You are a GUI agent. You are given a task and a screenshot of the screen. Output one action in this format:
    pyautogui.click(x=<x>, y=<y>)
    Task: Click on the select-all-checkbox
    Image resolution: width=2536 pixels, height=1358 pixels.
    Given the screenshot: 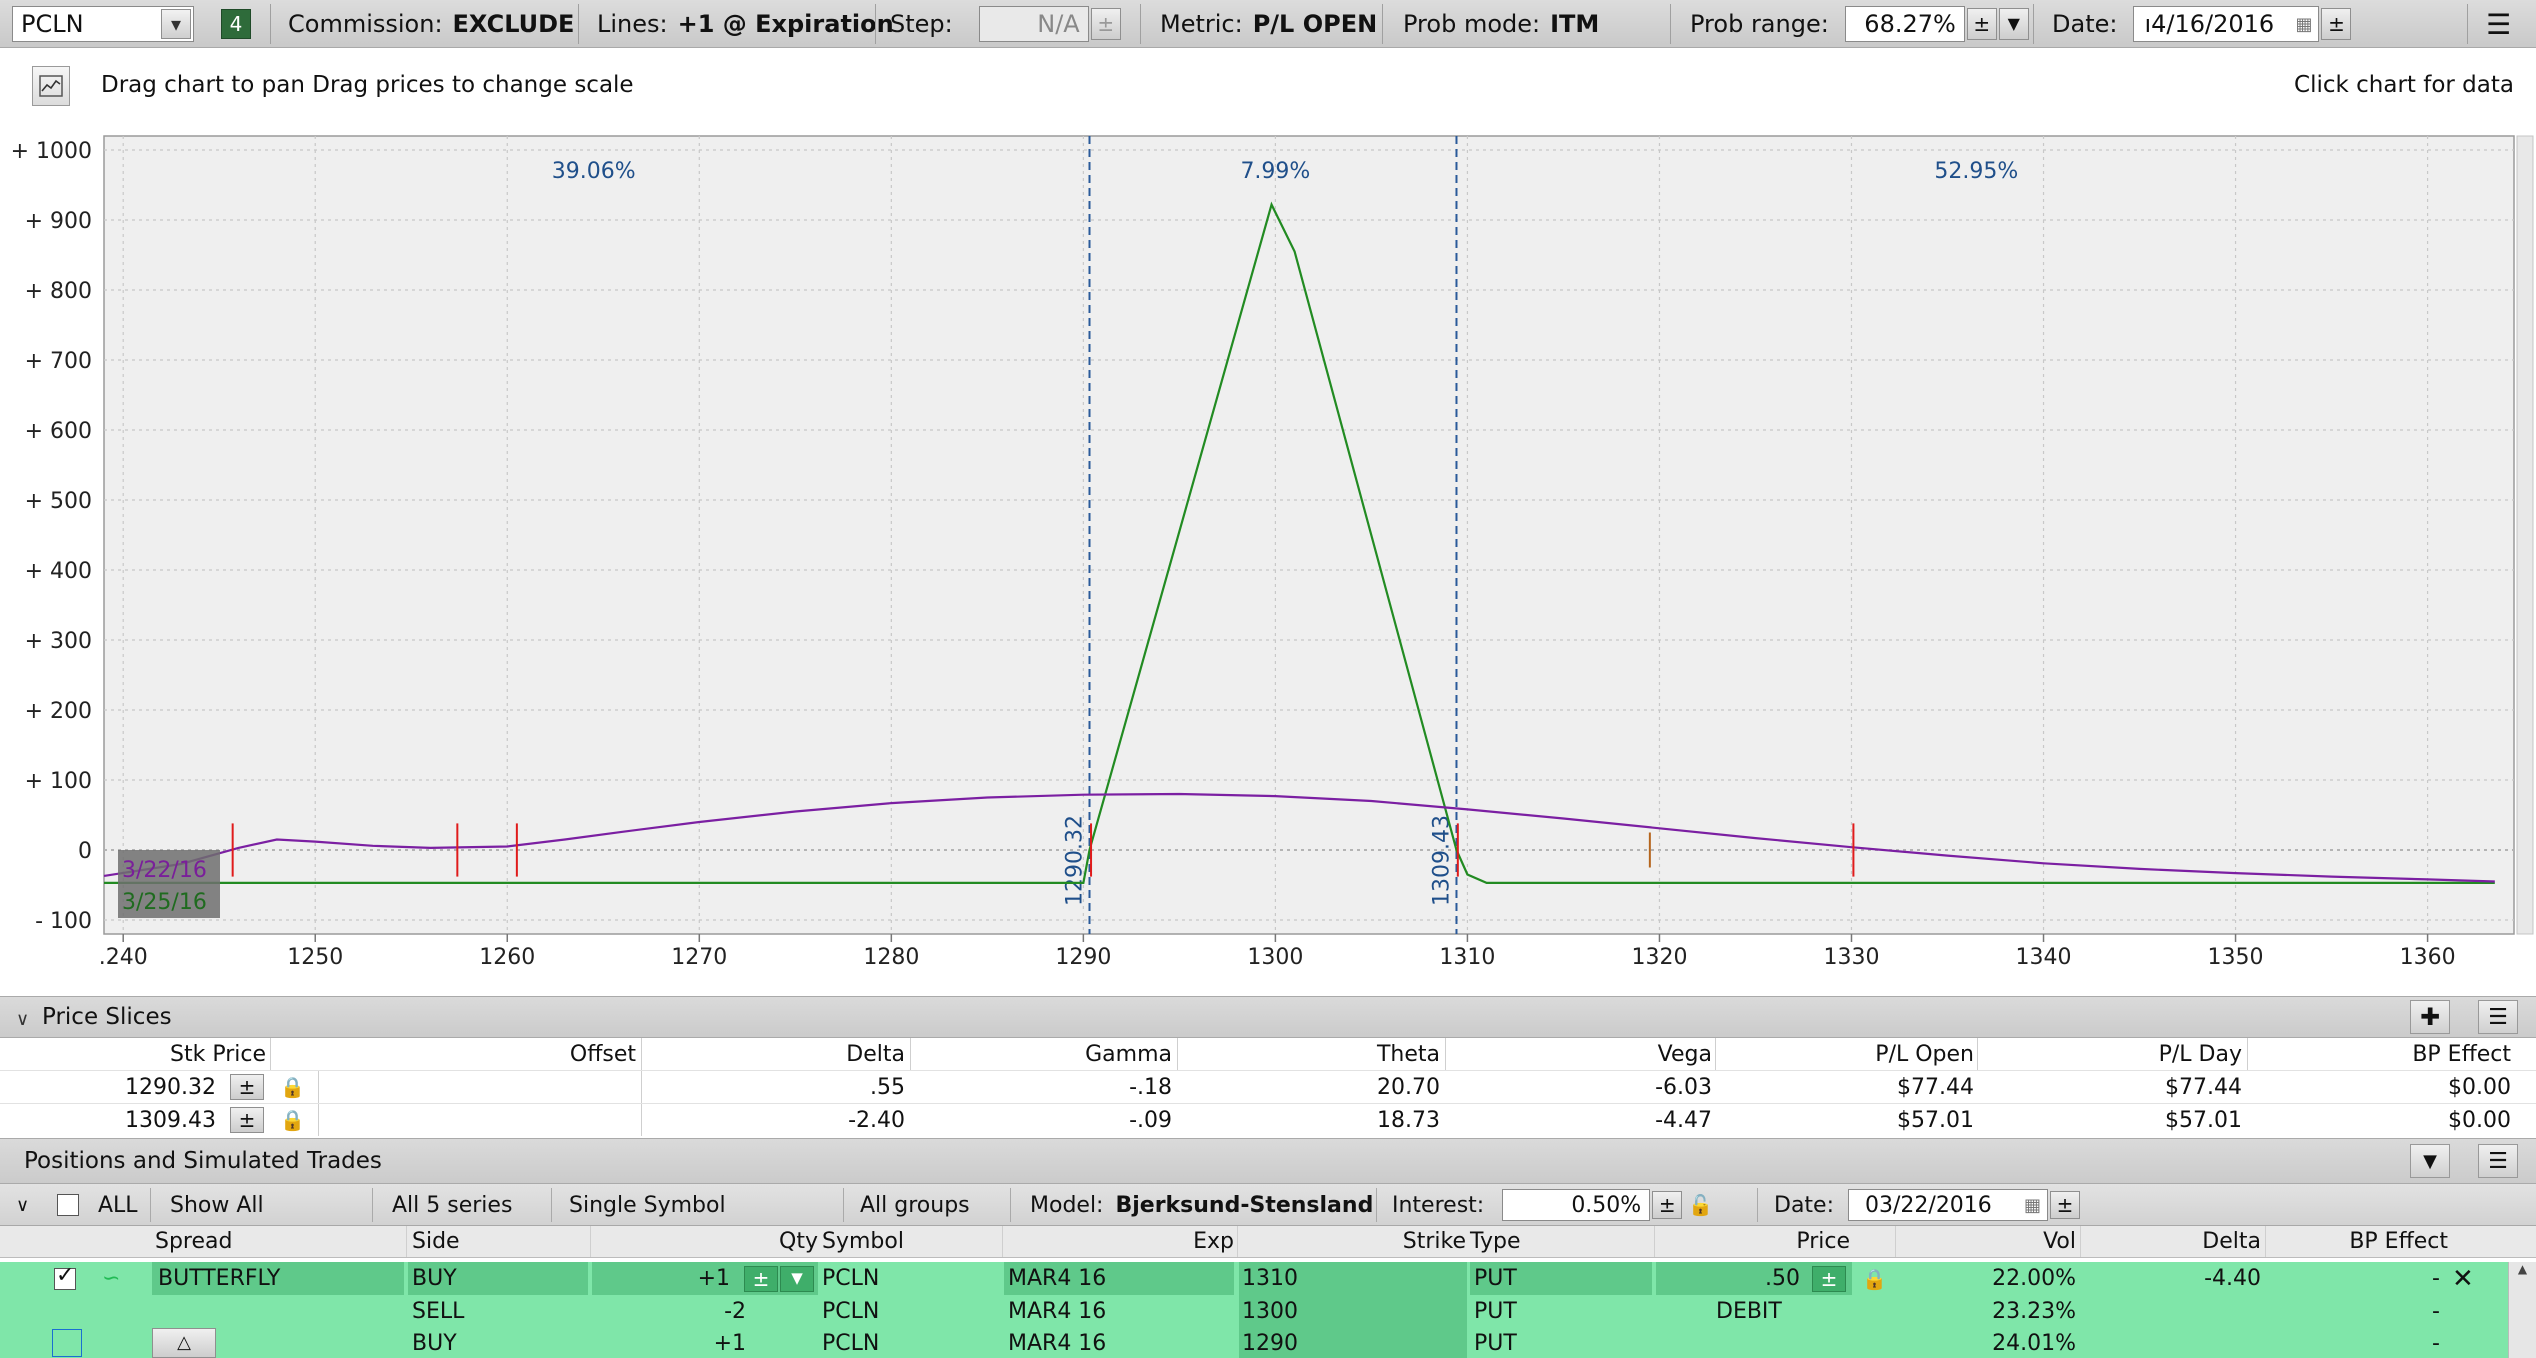 What is the action you would take?
    pyautogui.click(x=68, y=1205)
    